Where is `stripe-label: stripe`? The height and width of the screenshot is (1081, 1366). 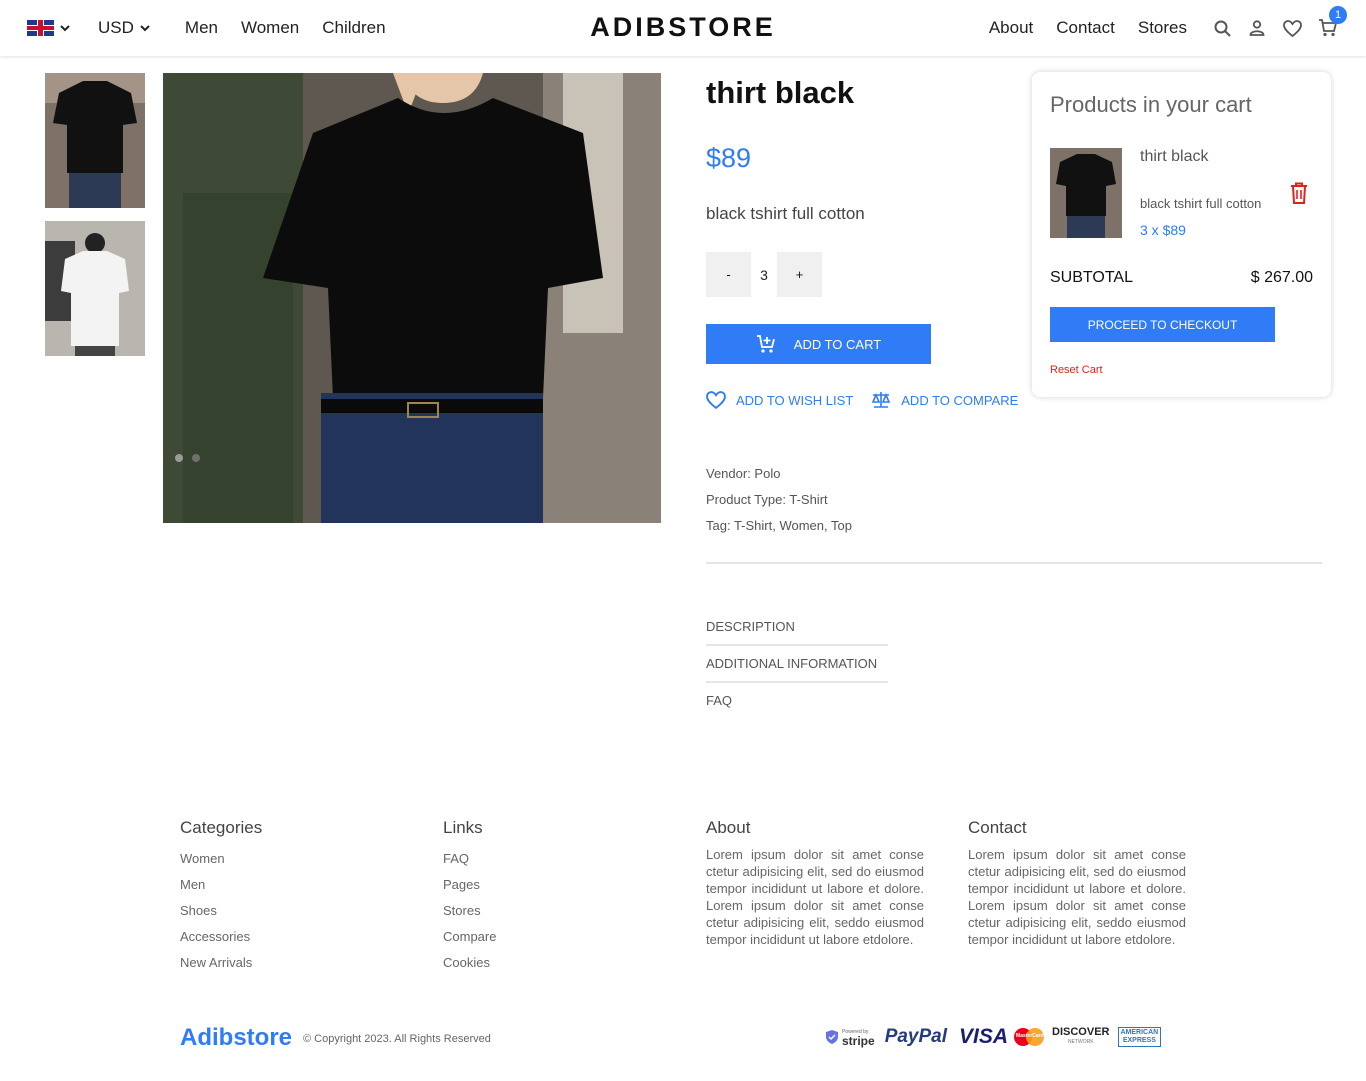
stripe-label: stripe is located at coordinates (858, 1041).